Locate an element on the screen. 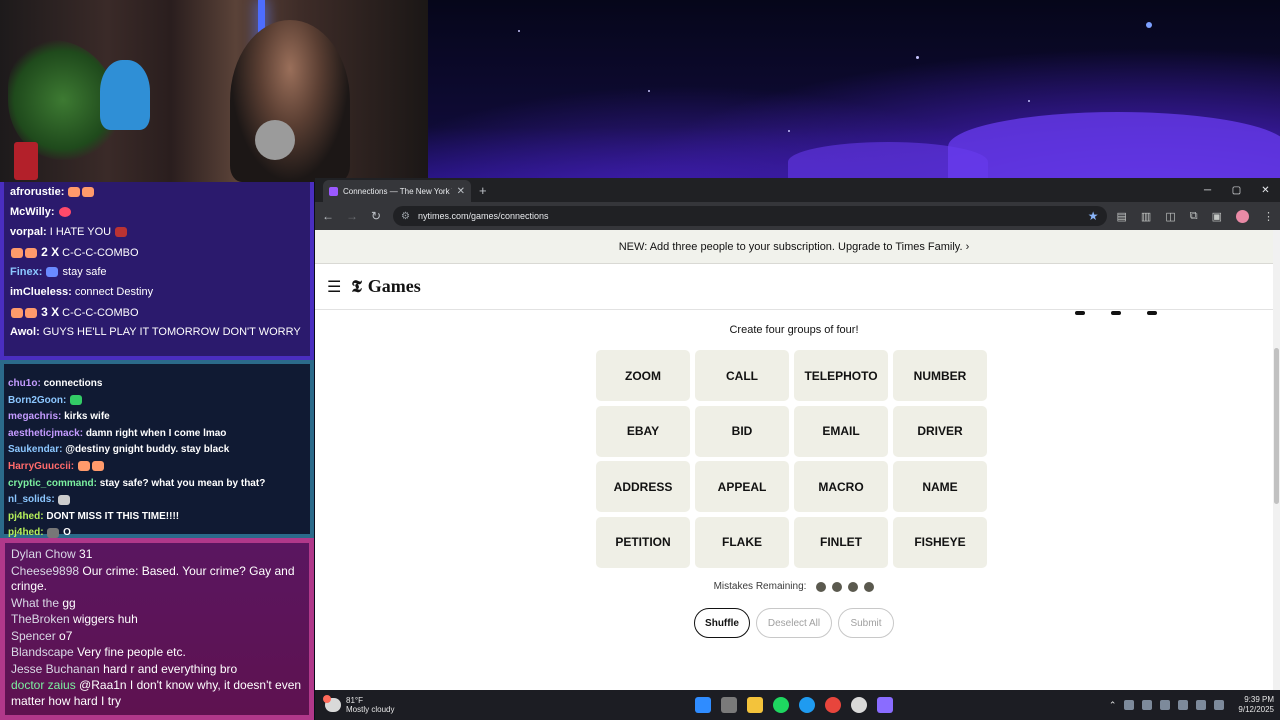 This screenshot has width=1280, height=720. chat-user: HarryGuuccii: is located at coordinates (41, 466).